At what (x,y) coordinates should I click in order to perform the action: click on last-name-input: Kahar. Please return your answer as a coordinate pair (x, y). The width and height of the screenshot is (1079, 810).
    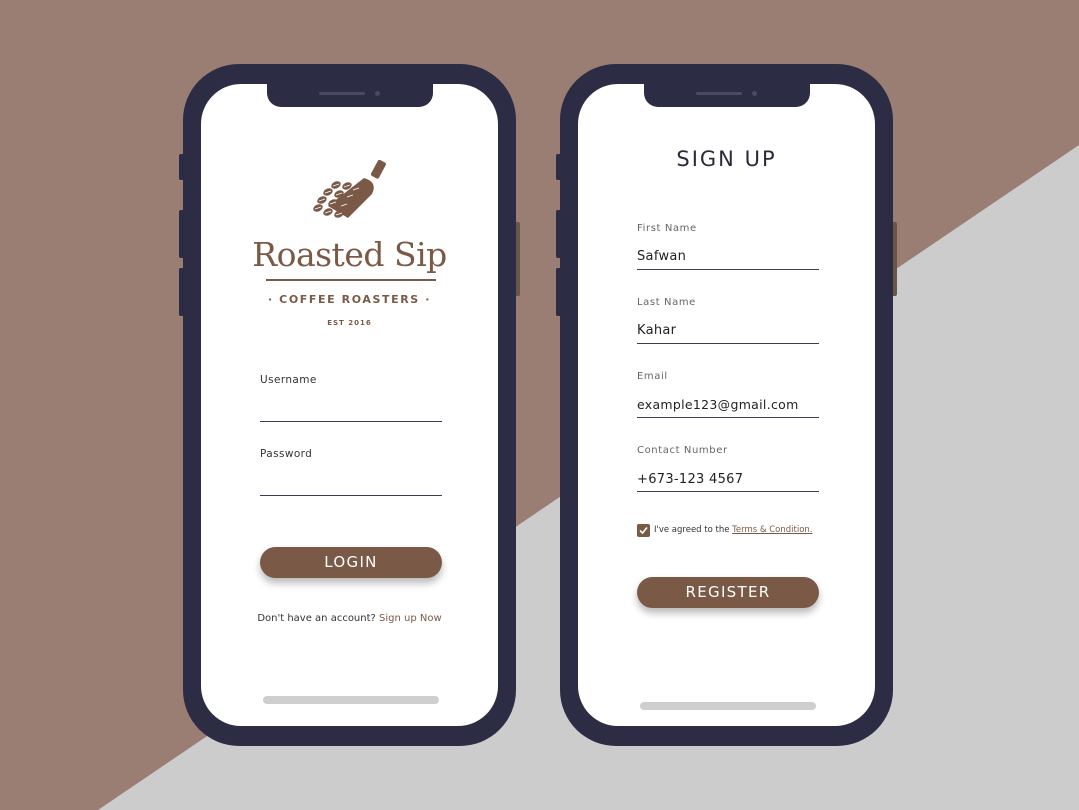
    Looking at the image, I should click on (656, 330).